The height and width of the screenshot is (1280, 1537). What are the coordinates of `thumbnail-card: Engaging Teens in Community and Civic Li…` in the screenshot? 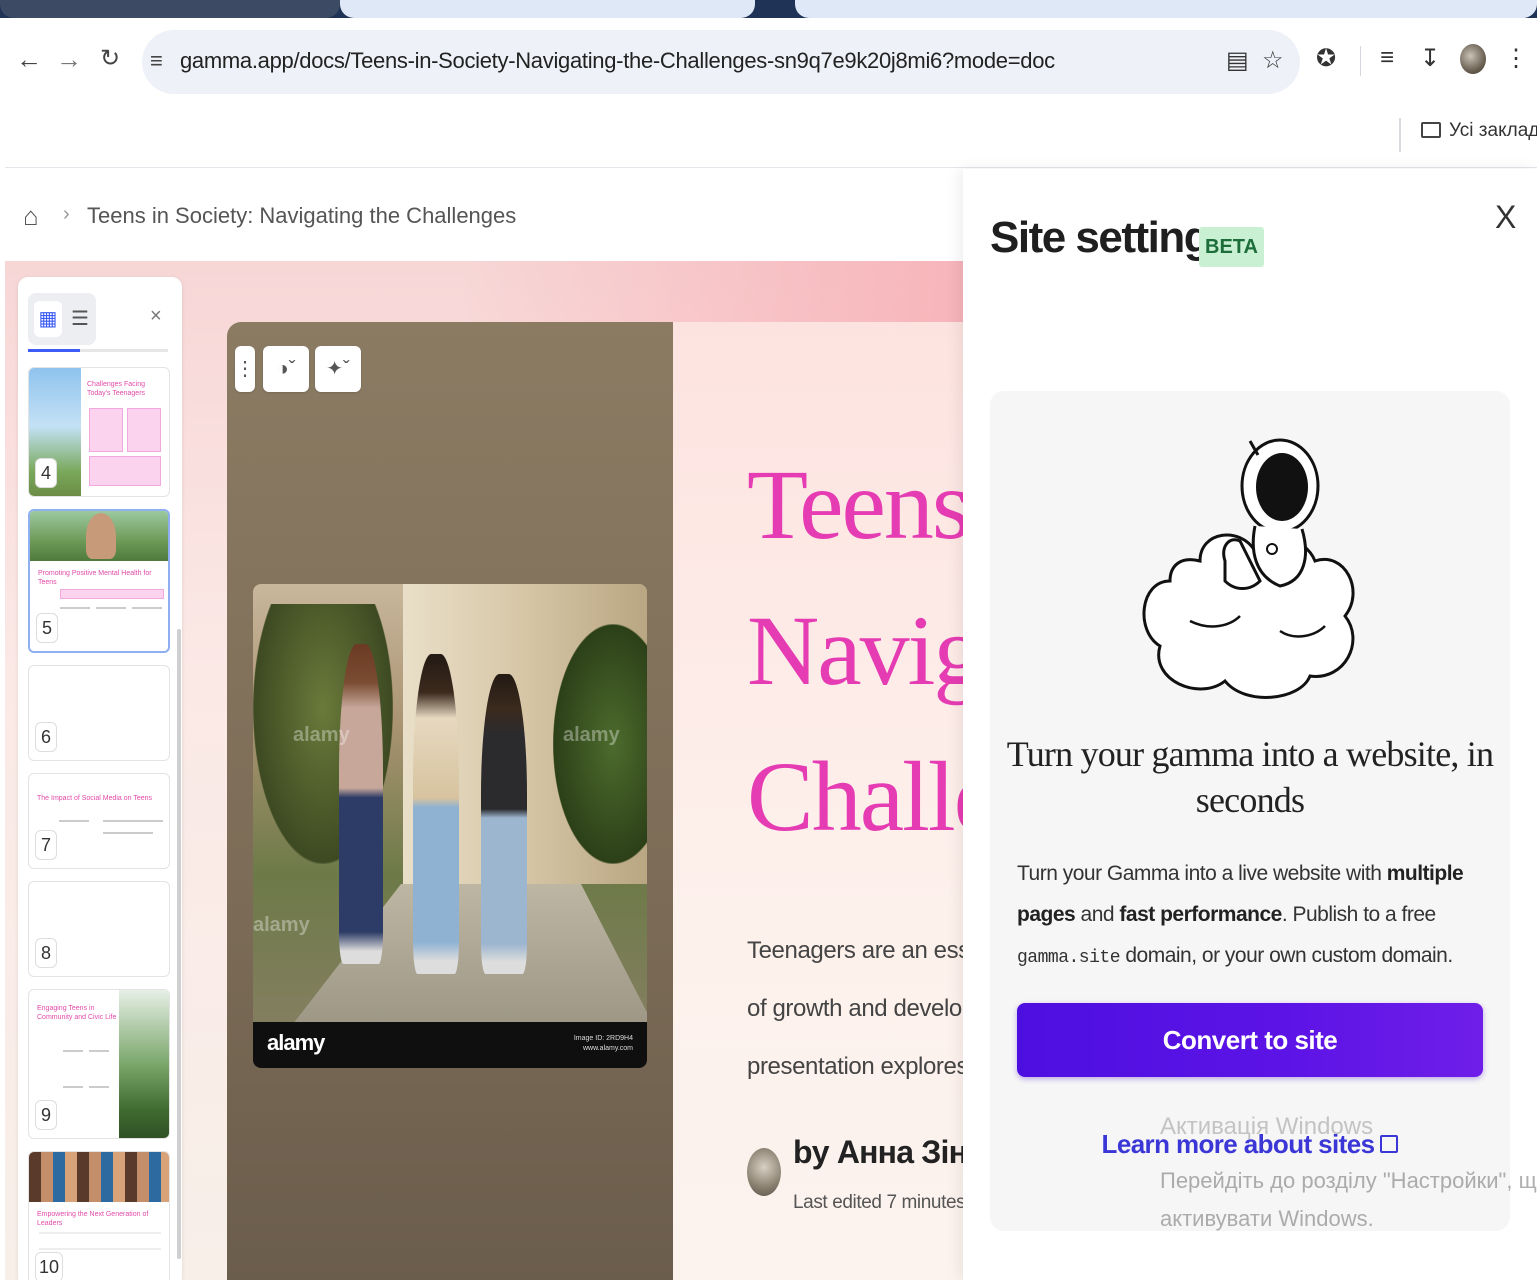 It's located at (99, 1064).